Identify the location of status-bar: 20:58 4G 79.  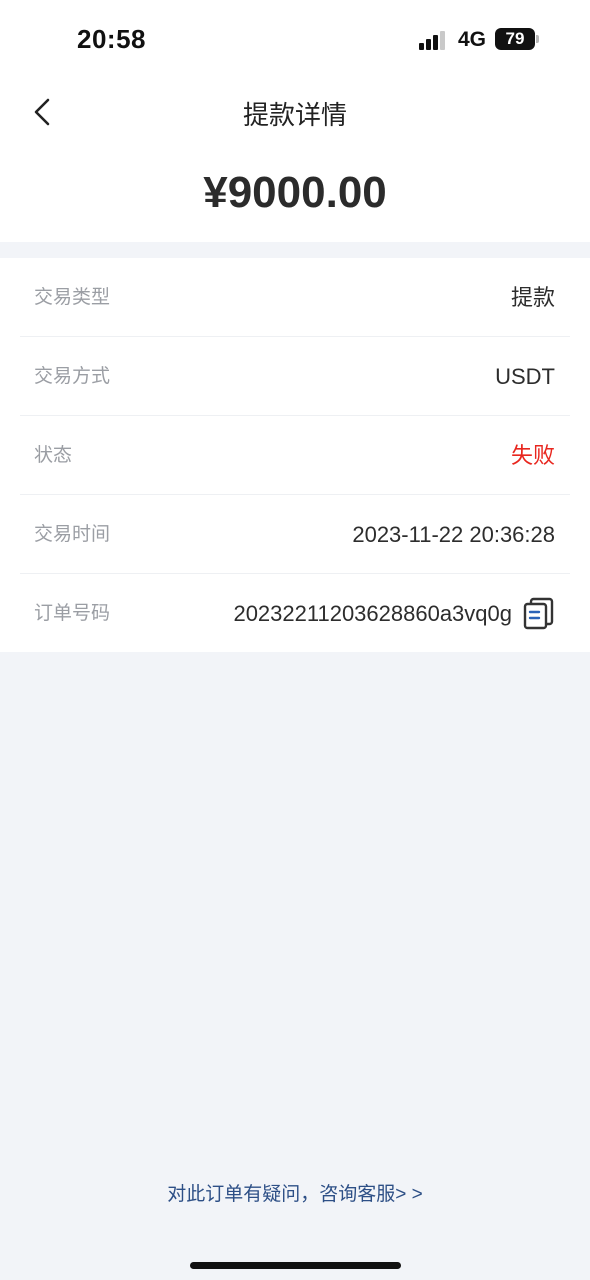
(295, 39).